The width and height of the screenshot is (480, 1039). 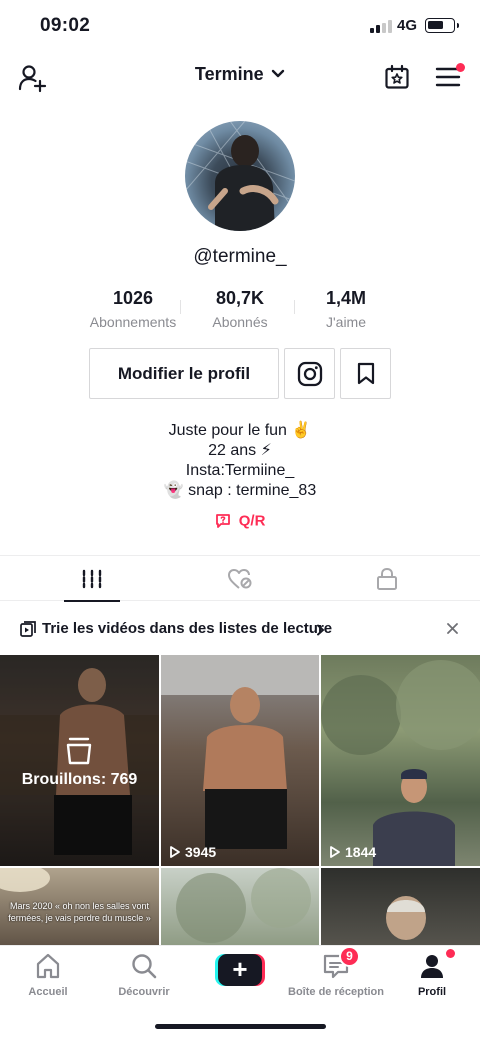 I want to click on calendar-star-icon, so click(x=397, y=76).